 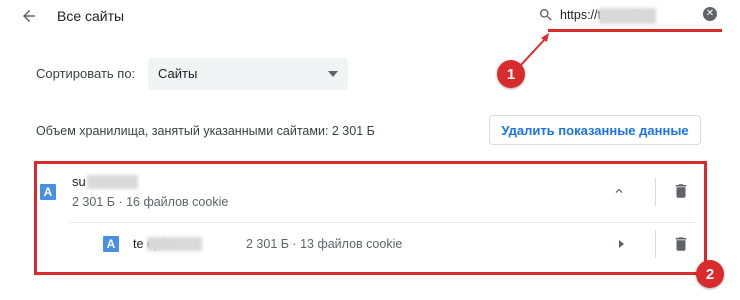 I want to click on annotation-badge: 2, so click(x=710, y=274).